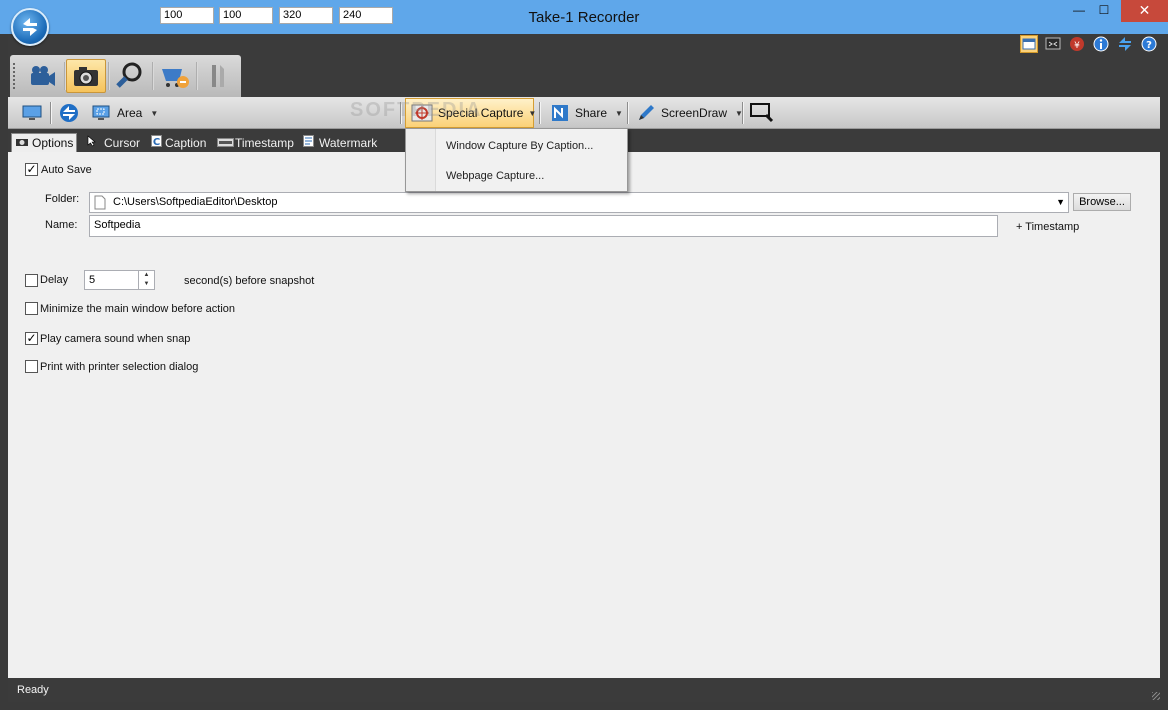 Image resolution: width=1168 pixels, height=710 pixels. Describe the element at coordinates (246, 15) in the screenshot. I see `area-y-input: 100` at that location.